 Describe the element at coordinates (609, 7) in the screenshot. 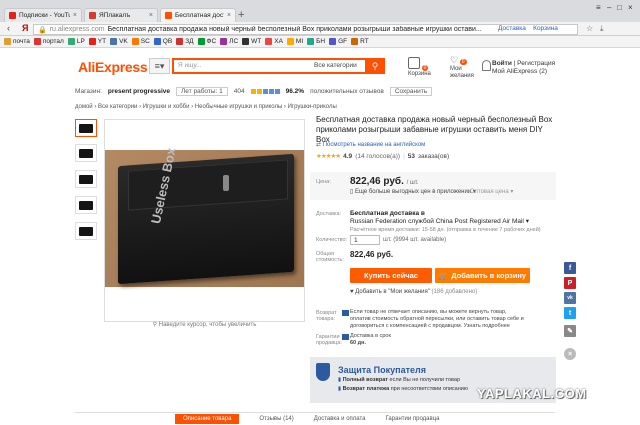

I see `minimize-icon: –` at that location.